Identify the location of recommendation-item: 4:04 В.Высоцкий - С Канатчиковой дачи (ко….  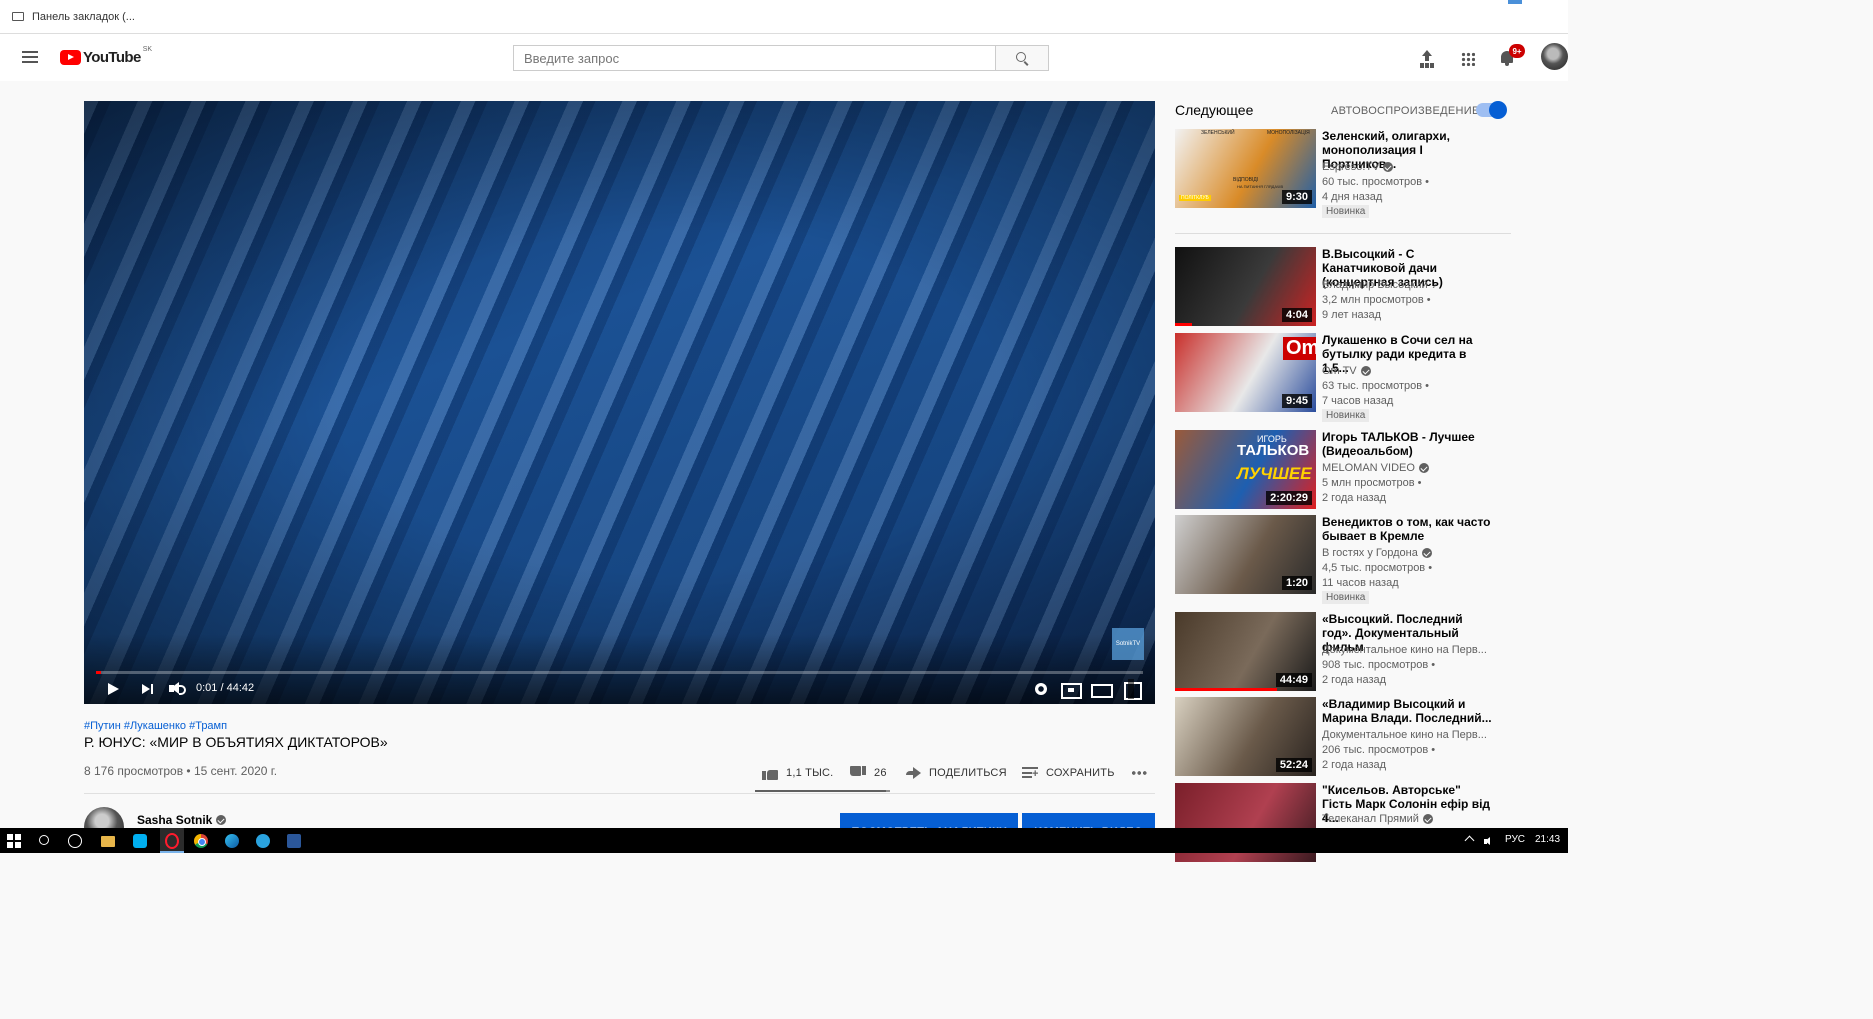
(1345, 287).